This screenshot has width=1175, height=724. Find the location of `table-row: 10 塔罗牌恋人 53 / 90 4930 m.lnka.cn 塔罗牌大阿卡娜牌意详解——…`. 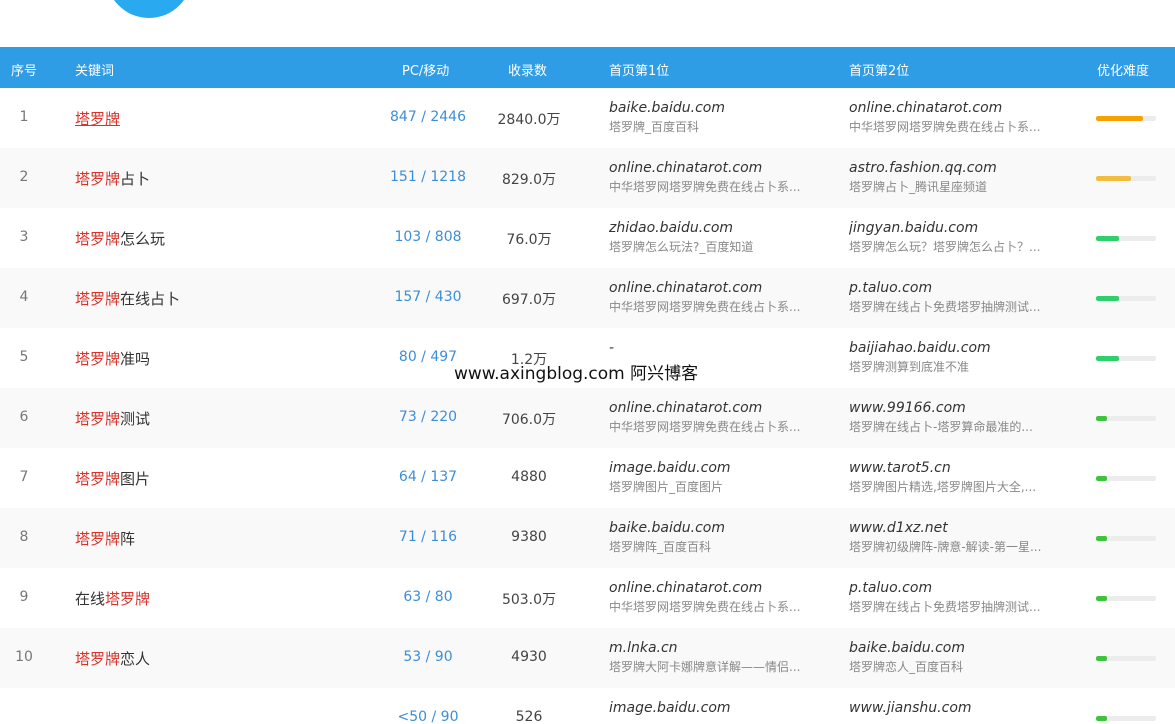

table-row: 10 塔罗牌恋人 53 / 90 4930 m.lnka.cn 塔罗牌大阿卡娜牌意详解——… is located at coordinates (587, 658).